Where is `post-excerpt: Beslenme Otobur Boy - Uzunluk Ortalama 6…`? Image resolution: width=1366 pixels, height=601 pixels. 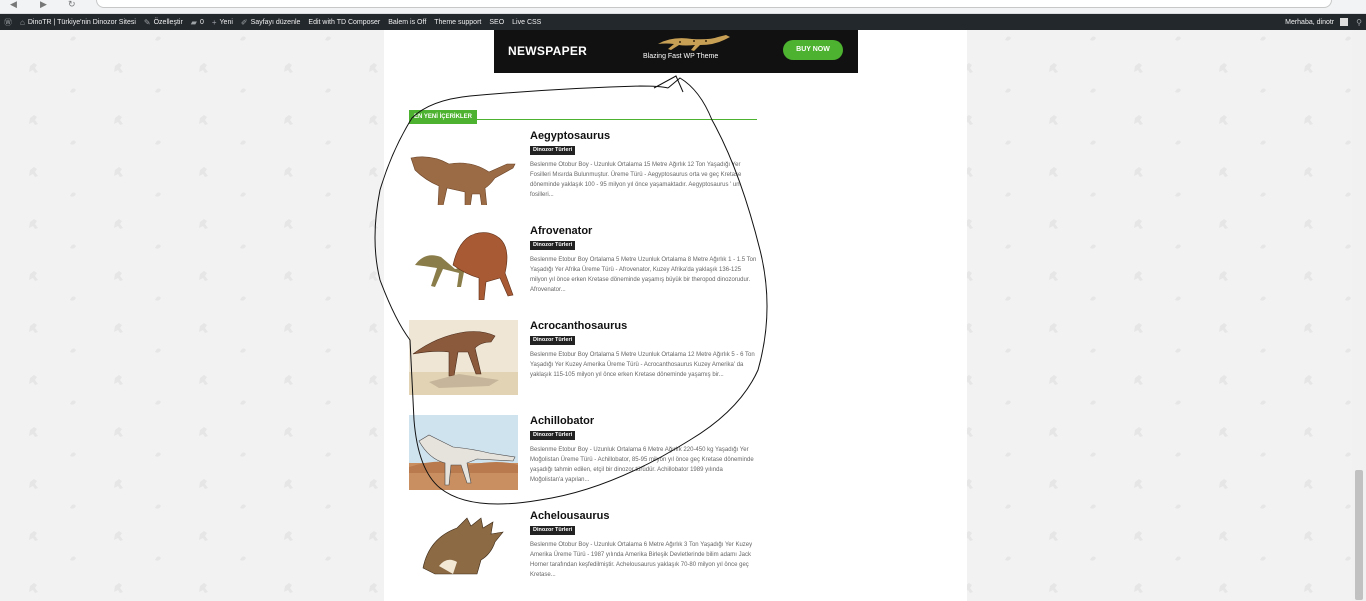
post-excerpt: Beslenme Otobur Boy - Uzunluk Ortalama 6… is located at coordinates (641, 560).